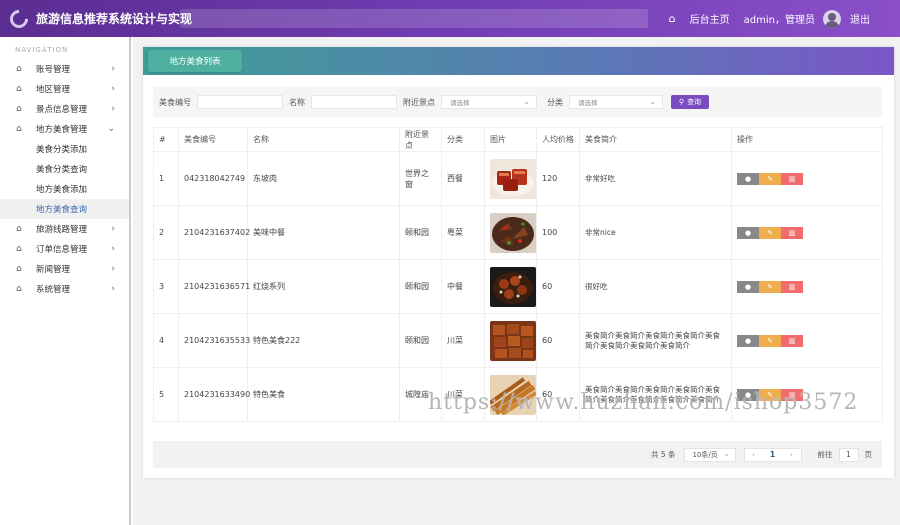 The width and height of the screenshot is (900, 525). What do you see at coordinates (166, 340) in the screenshot?
I see `row-index: 4` at bounding box center [166, 340].